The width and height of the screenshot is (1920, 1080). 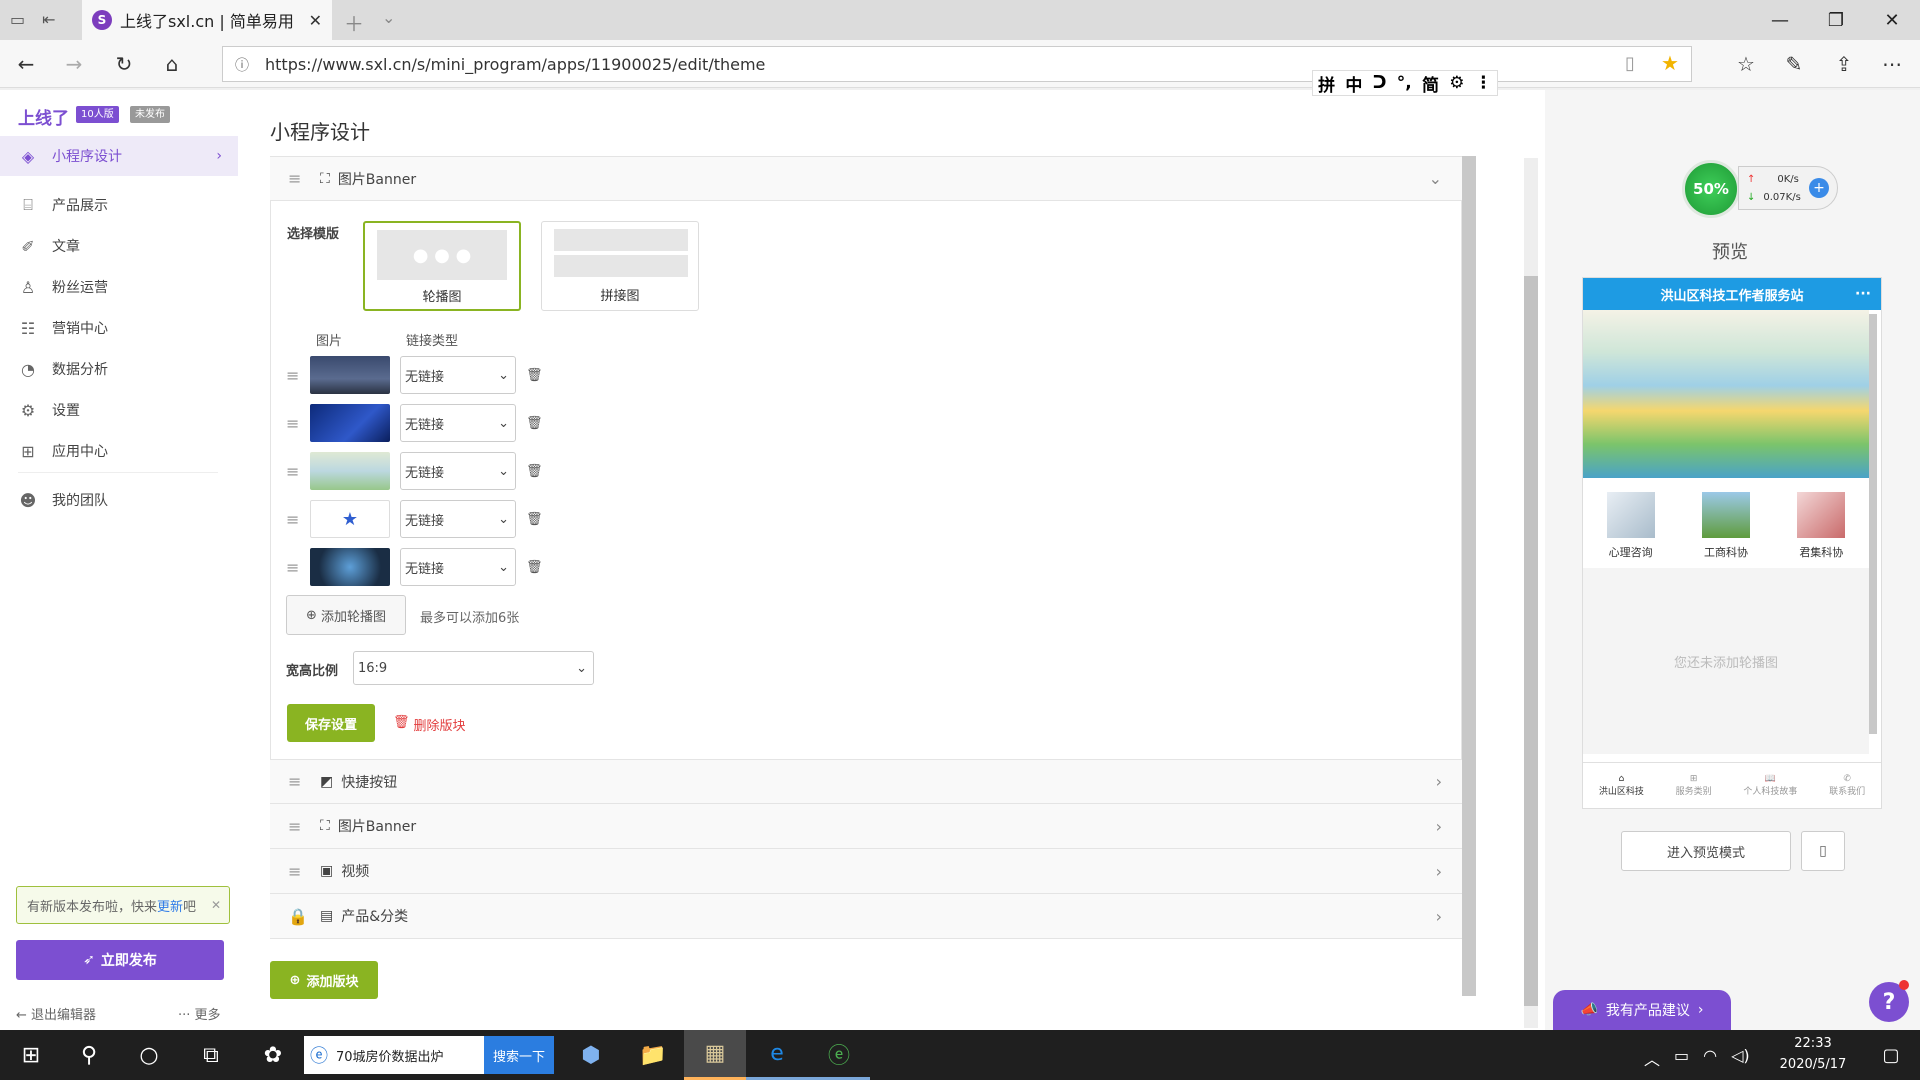 What do you see at coordinates (149, 1055) in the screenshot?
I see `cortana-icon: ○` at bounding box center [149, 1055].